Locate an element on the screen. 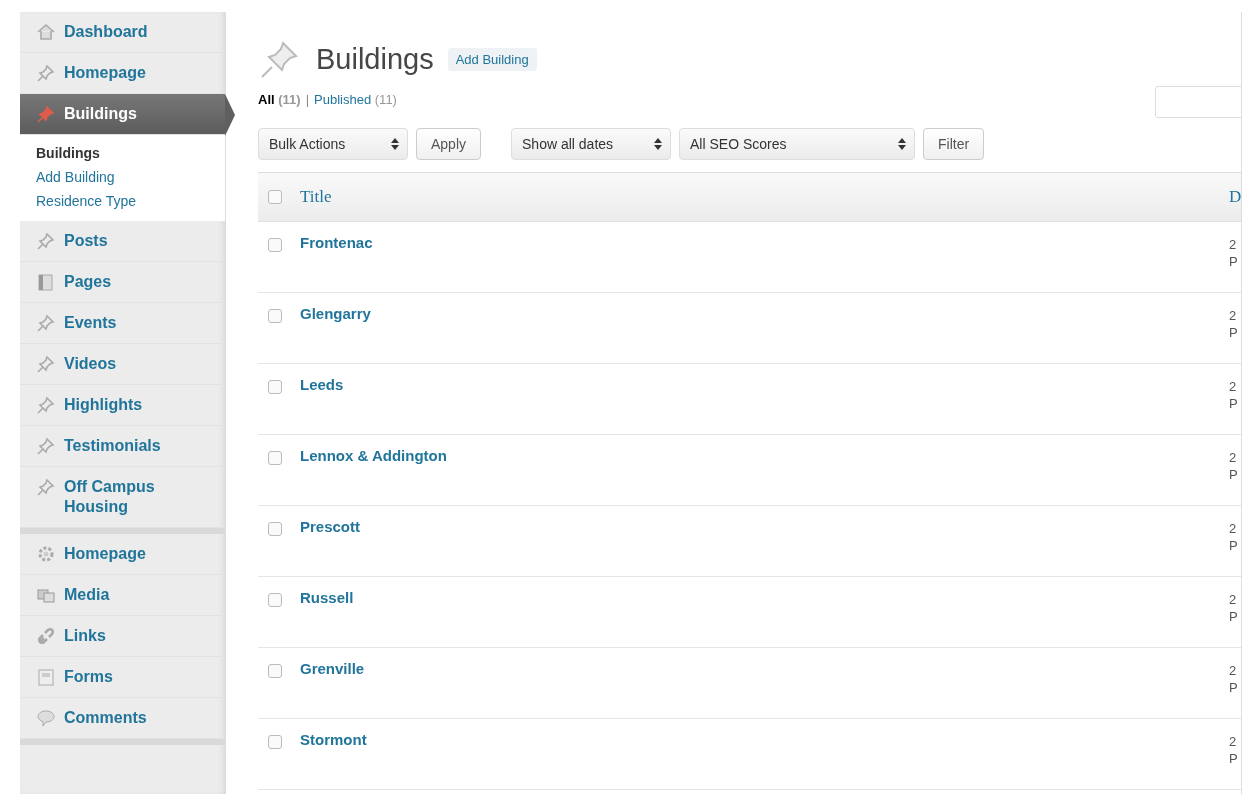  house-icon is located at coordinates (46, 32).